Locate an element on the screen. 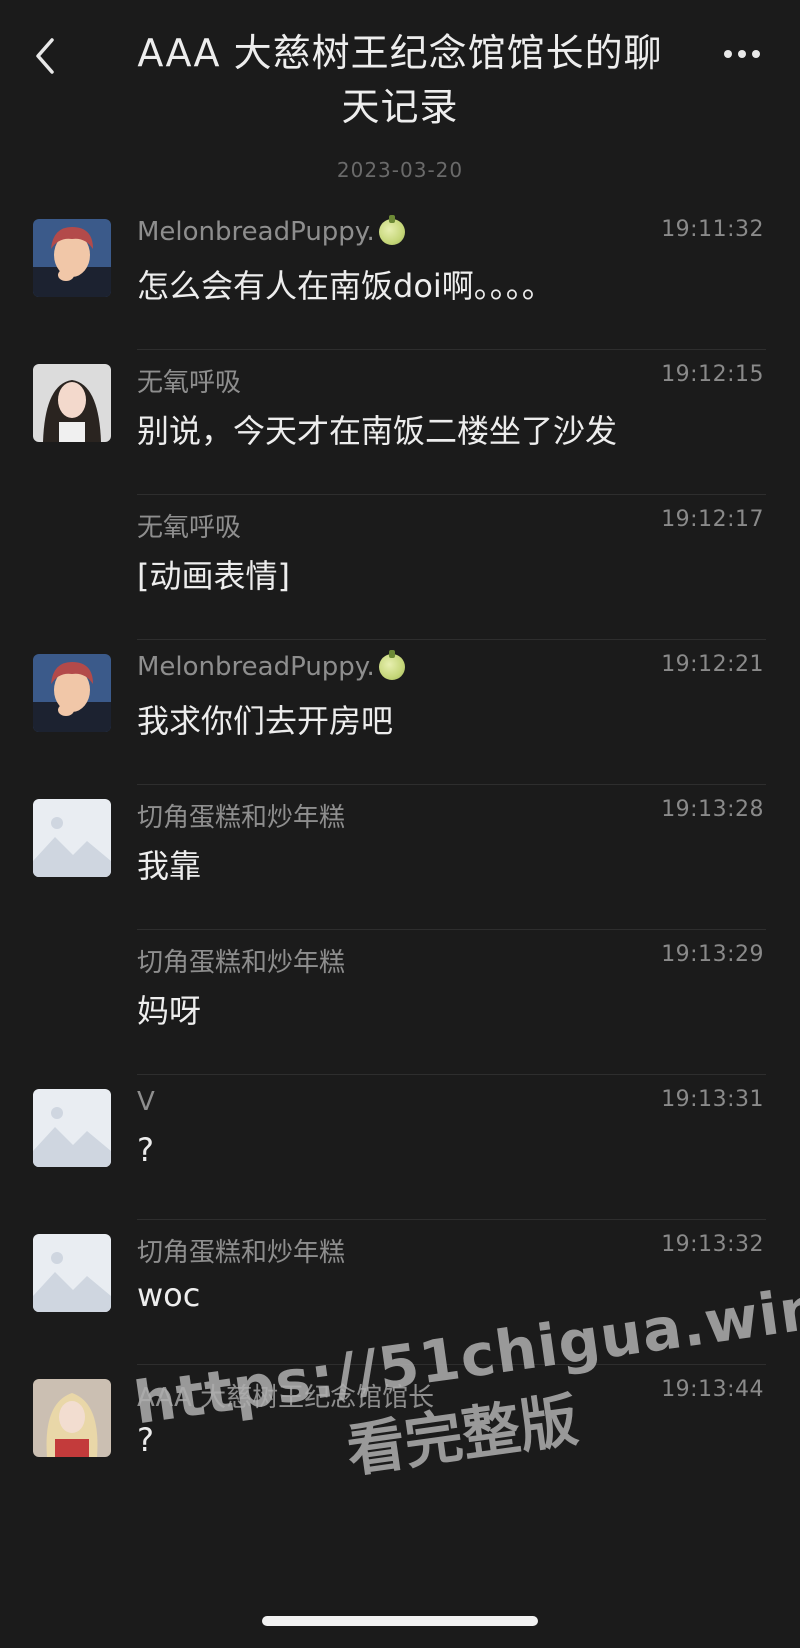  message-item: MelonbreadPuppy. 19:12:21 我求你们去开房吧 is located at coordinates (400, 712).